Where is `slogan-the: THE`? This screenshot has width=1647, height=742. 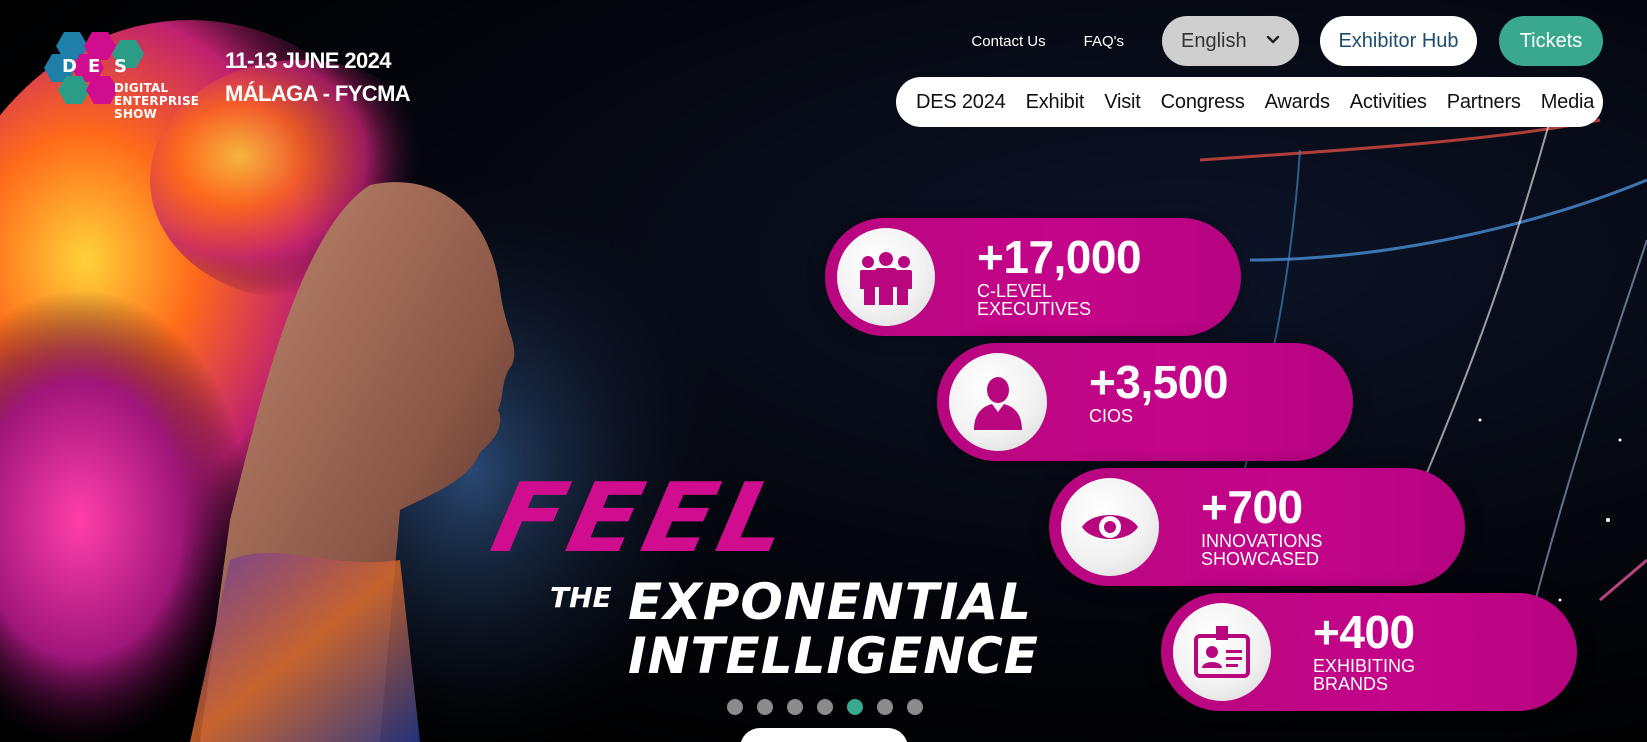 slogan-the: THE is located at coordinates (581, 597).